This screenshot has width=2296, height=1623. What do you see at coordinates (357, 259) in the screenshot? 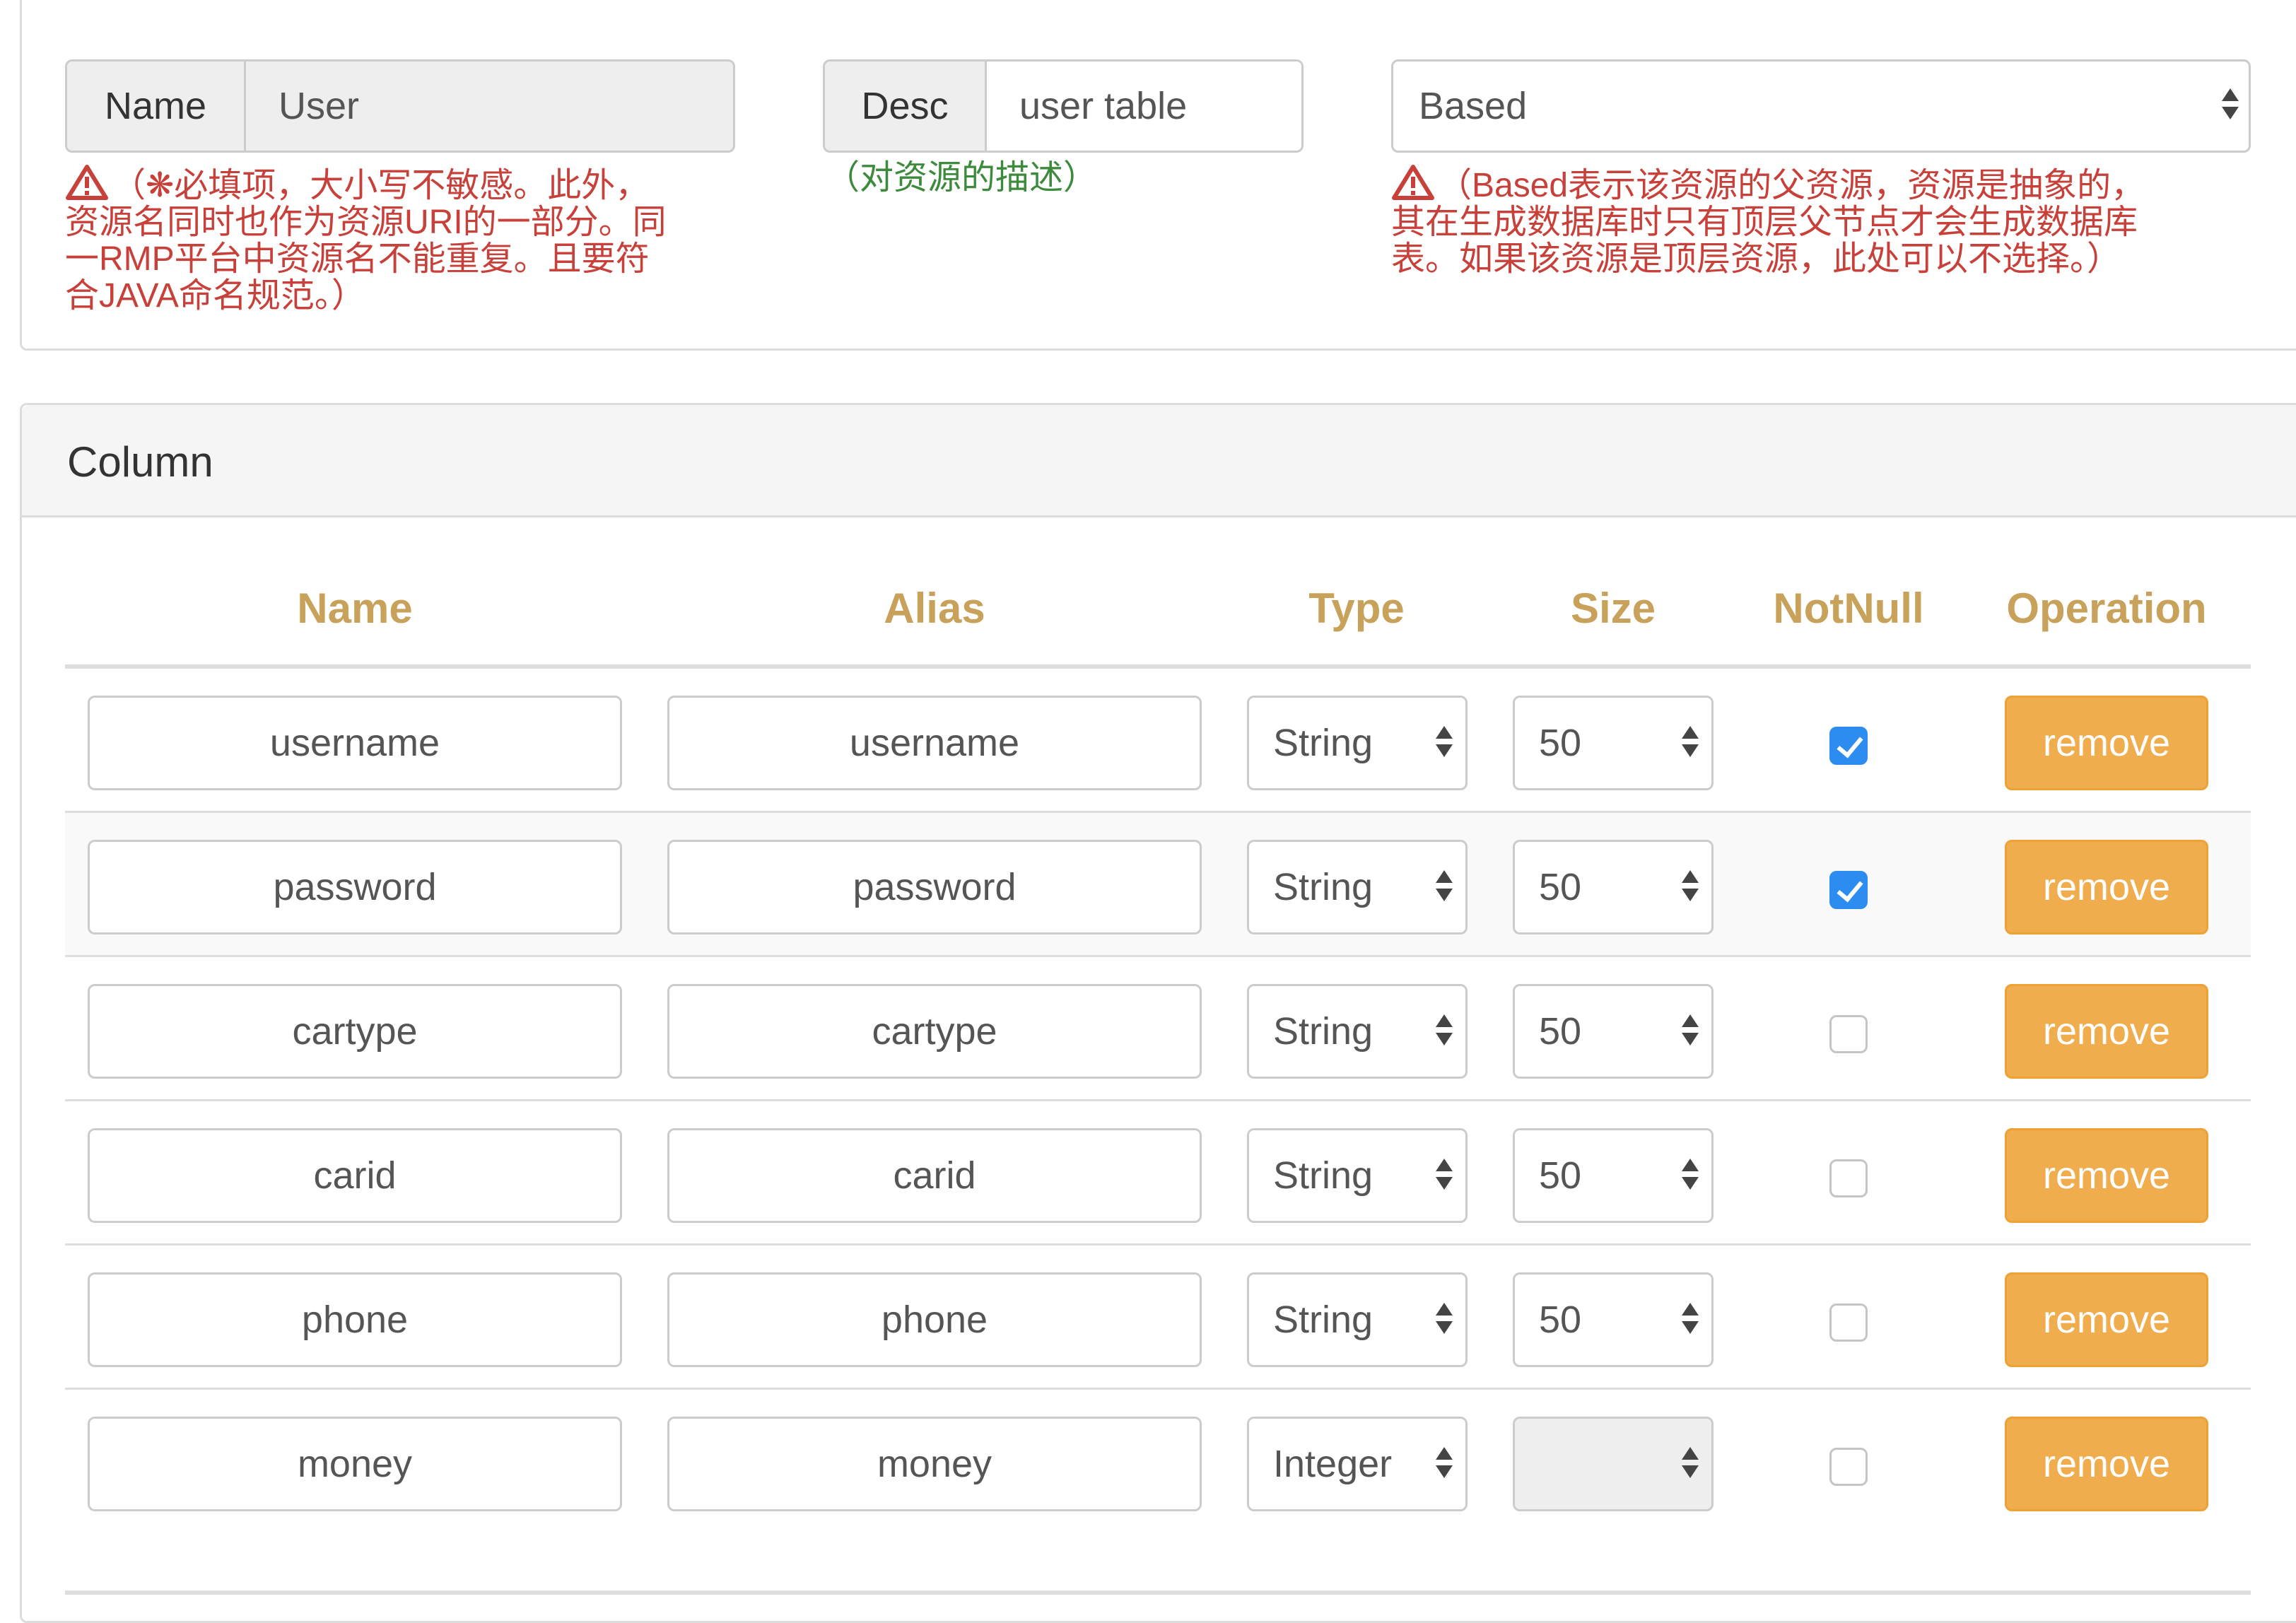
I see `name-help-line-3: 一RMP平台中资源名不能重复。且要符` at bounding box center [357, 259].